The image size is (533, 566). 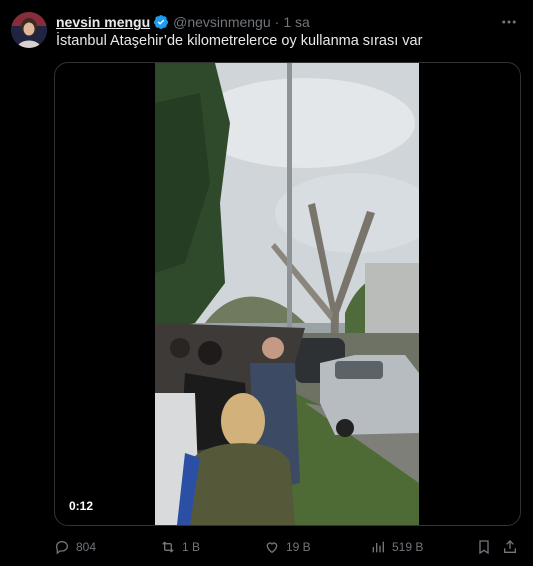 I want to click on like-button: 19 B, so click(x=287, y=547).